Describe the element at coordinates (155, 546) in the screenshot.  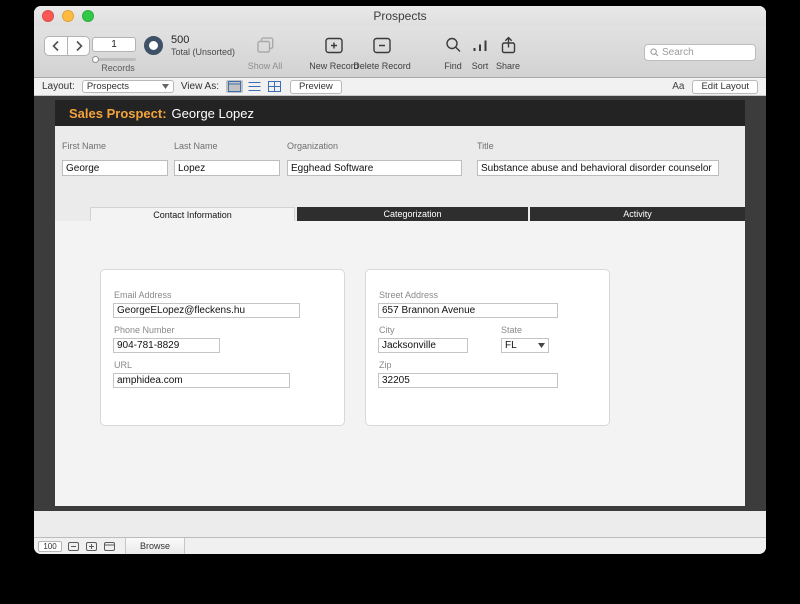
I see `mode-selector: Browse` at that location.